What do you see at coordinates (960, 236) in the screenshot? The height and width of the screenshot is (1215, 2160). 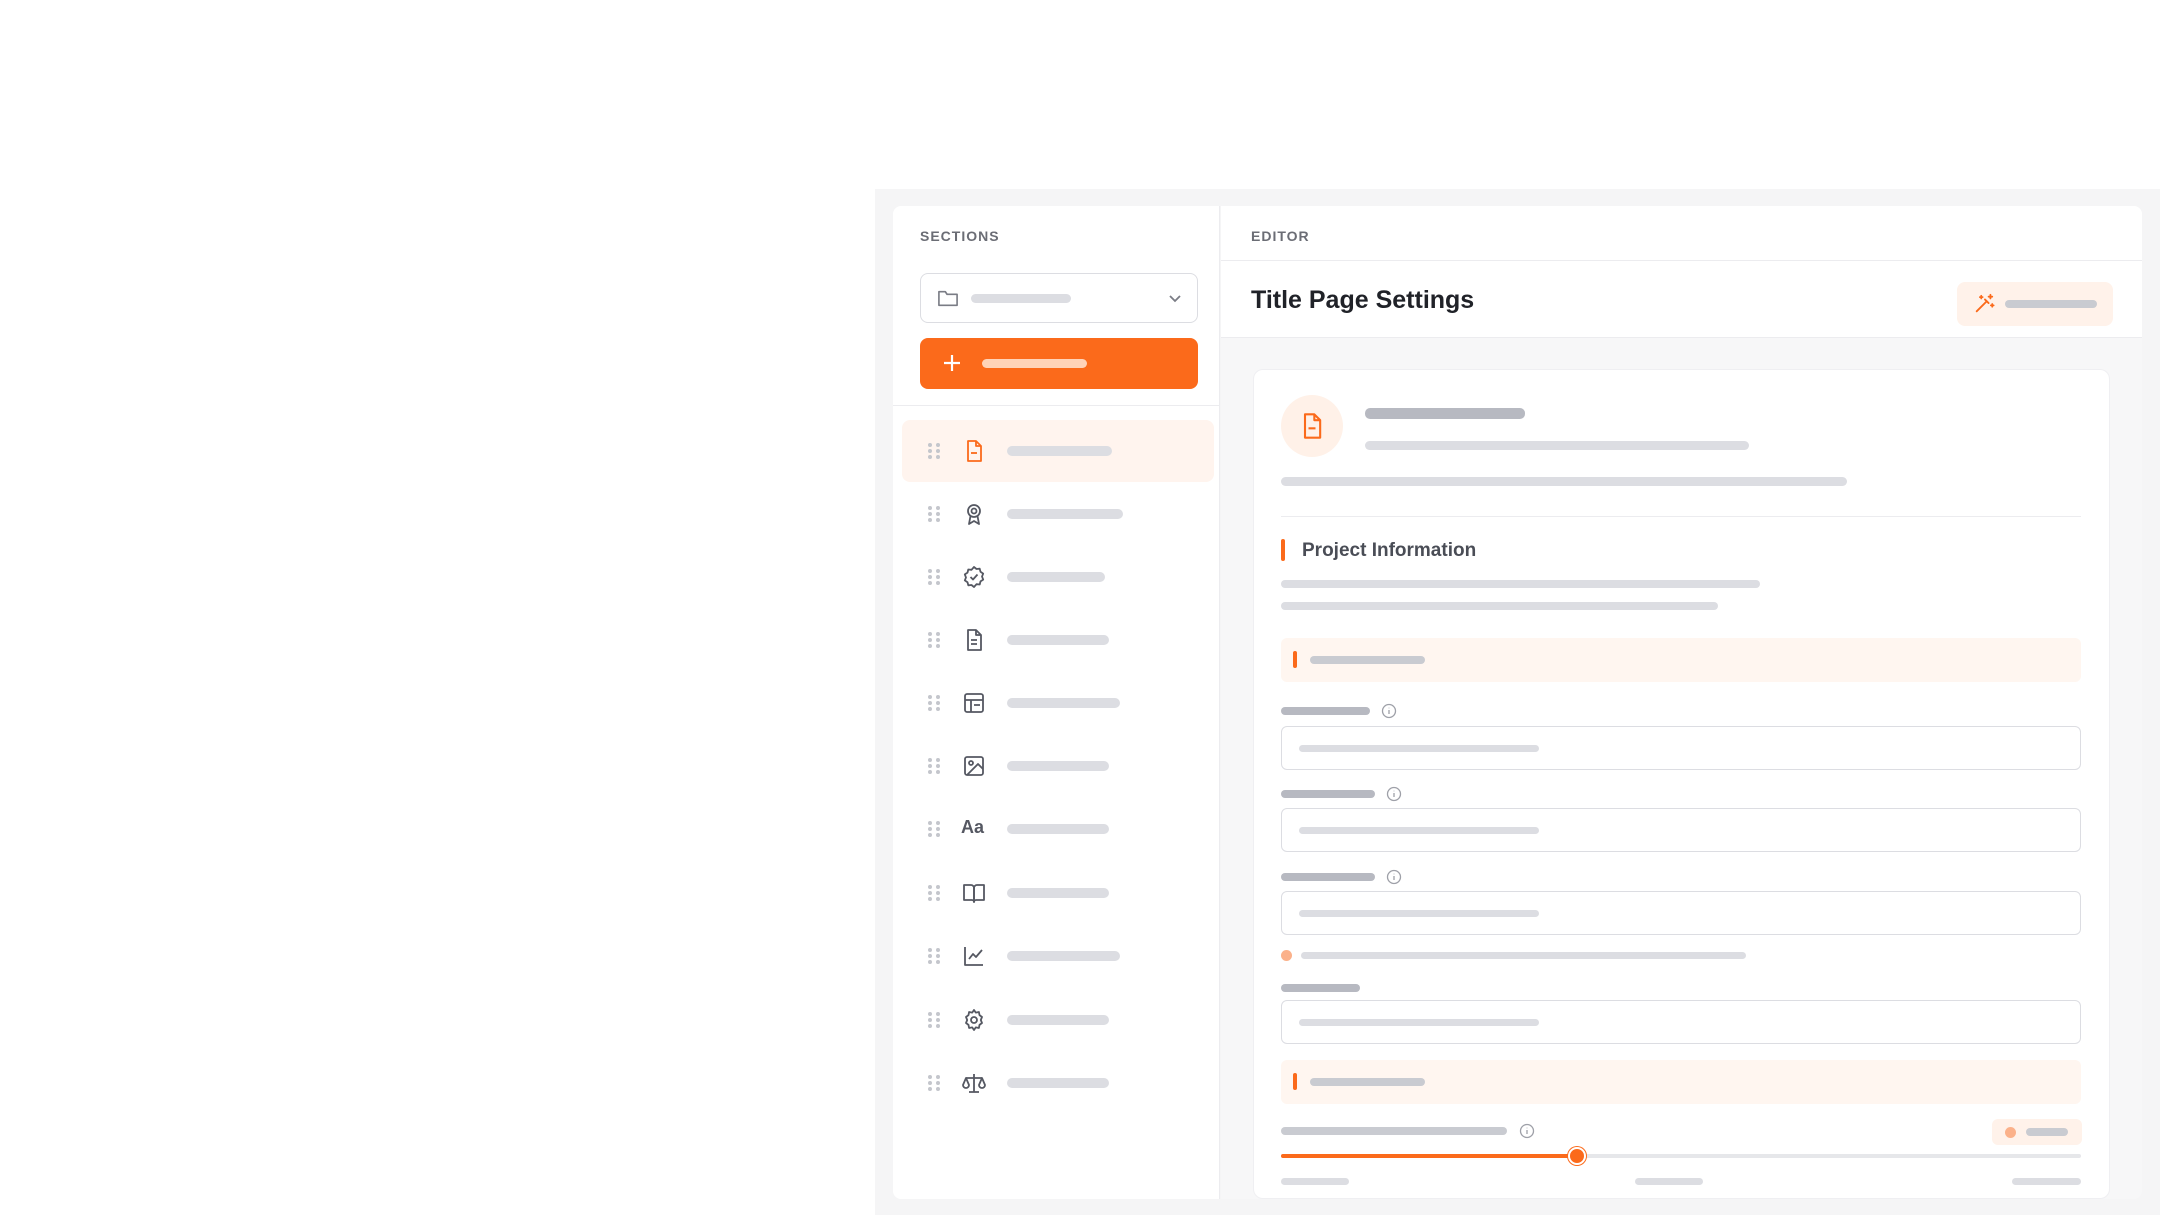 I see `sections-label: SECTIONS` at bounding box center [960, 236].